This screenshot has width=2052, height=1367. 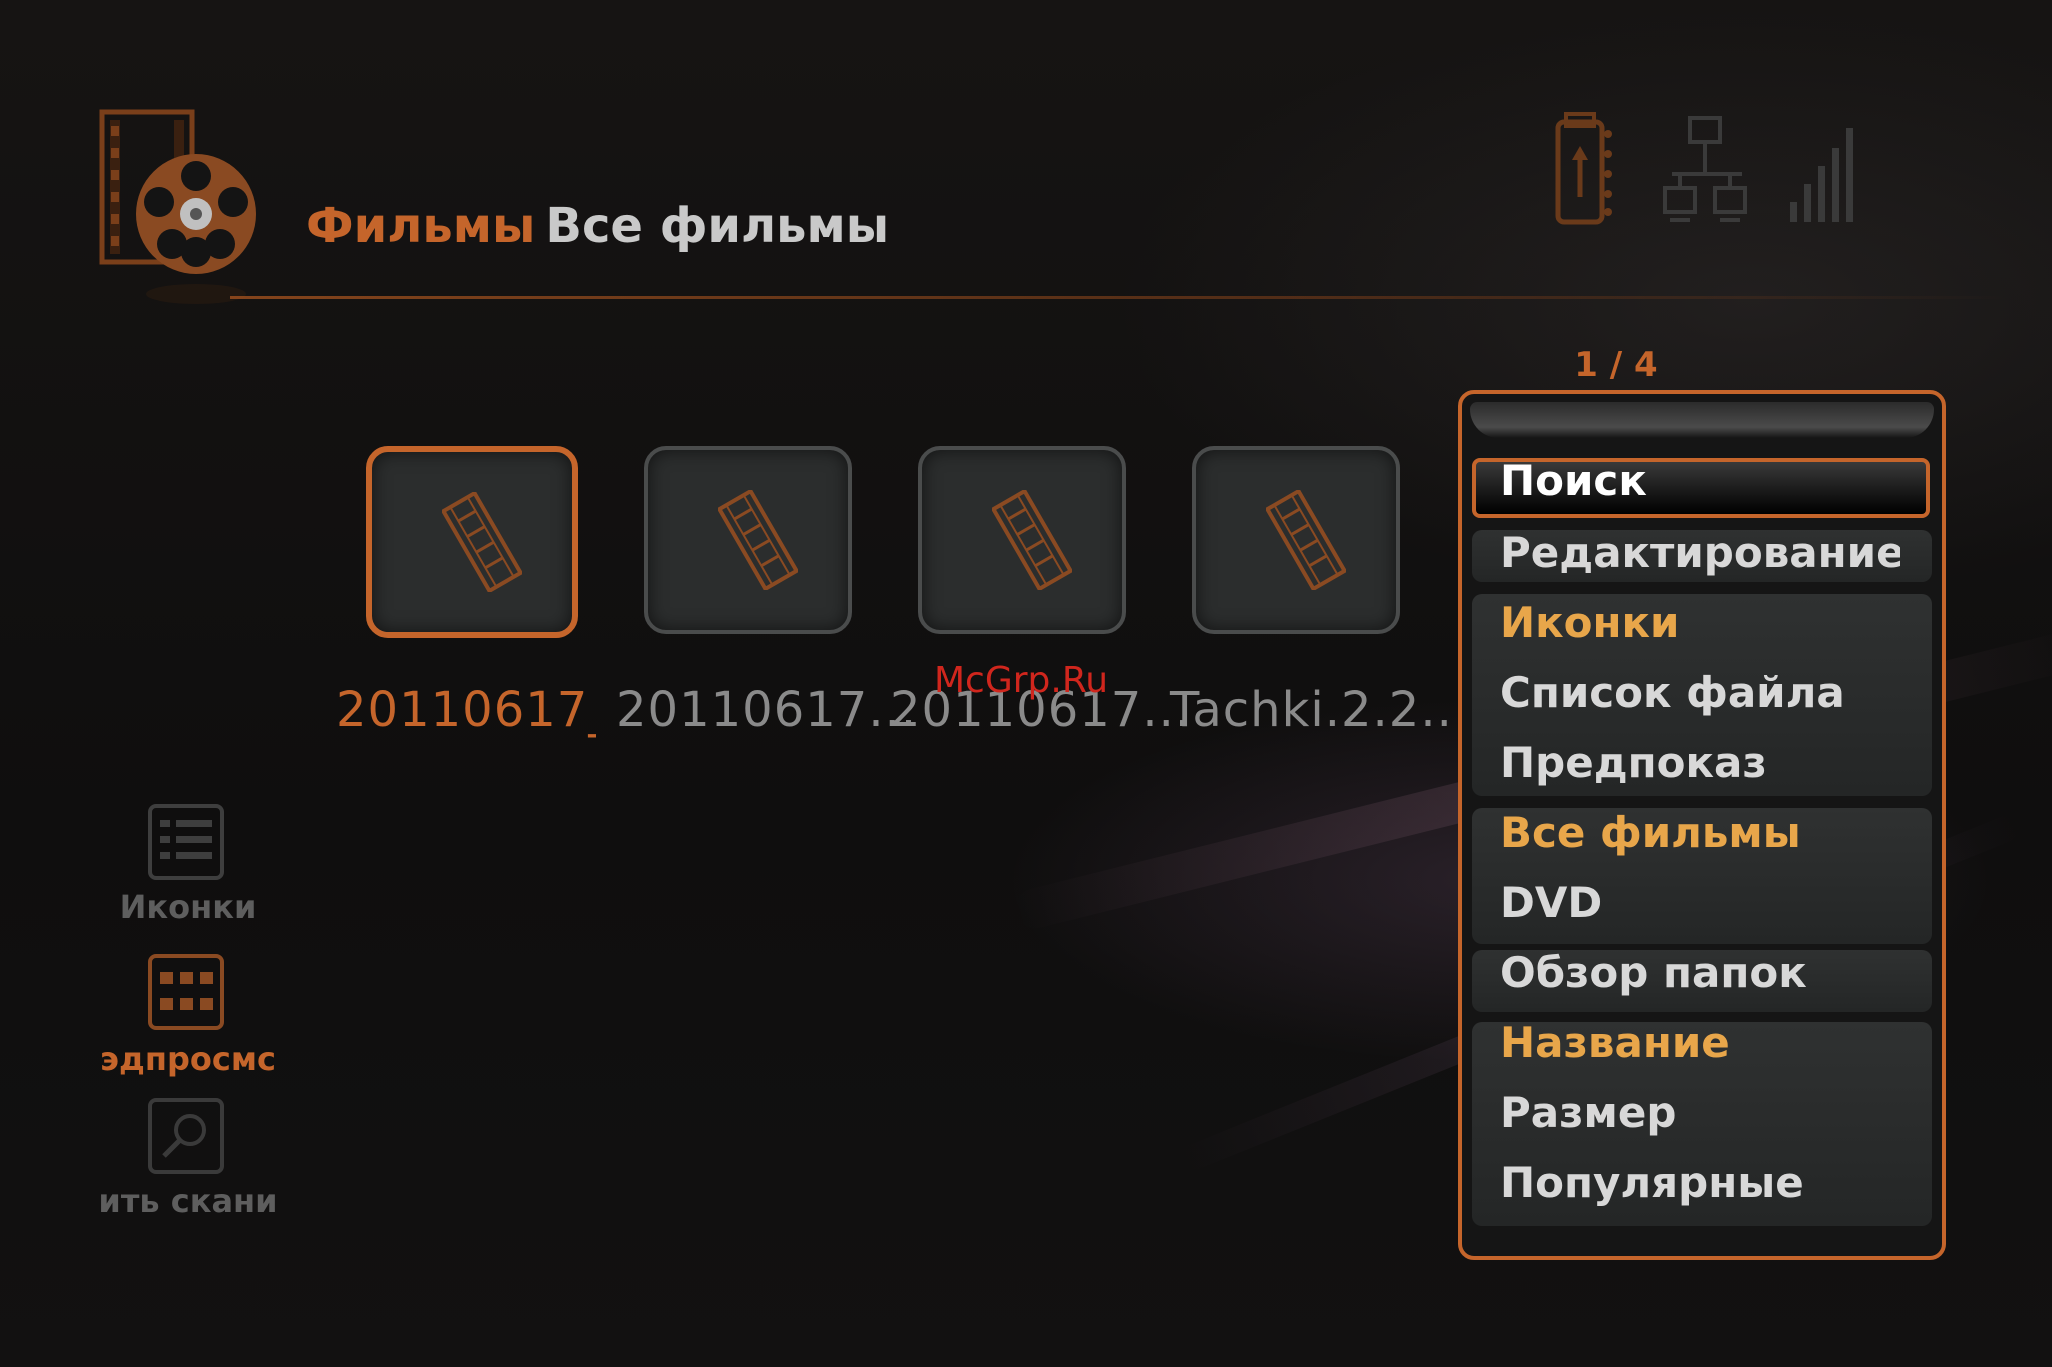 What do you see at coordinates (1821, 175) in the screenshot?
I see `signal-icon` at bounding box center [1821, 175].